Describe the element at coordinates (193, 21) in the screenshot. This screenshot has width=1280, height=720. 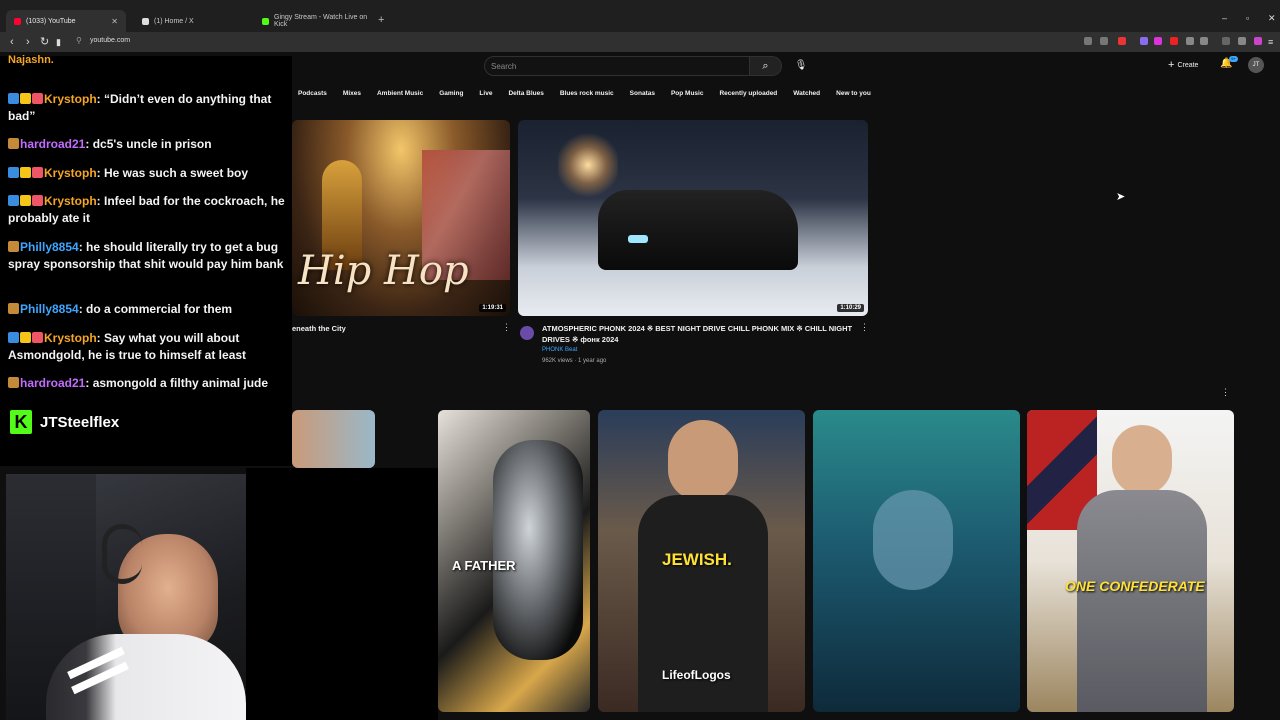
I see `tab-x: (1) Home / X` at that location.